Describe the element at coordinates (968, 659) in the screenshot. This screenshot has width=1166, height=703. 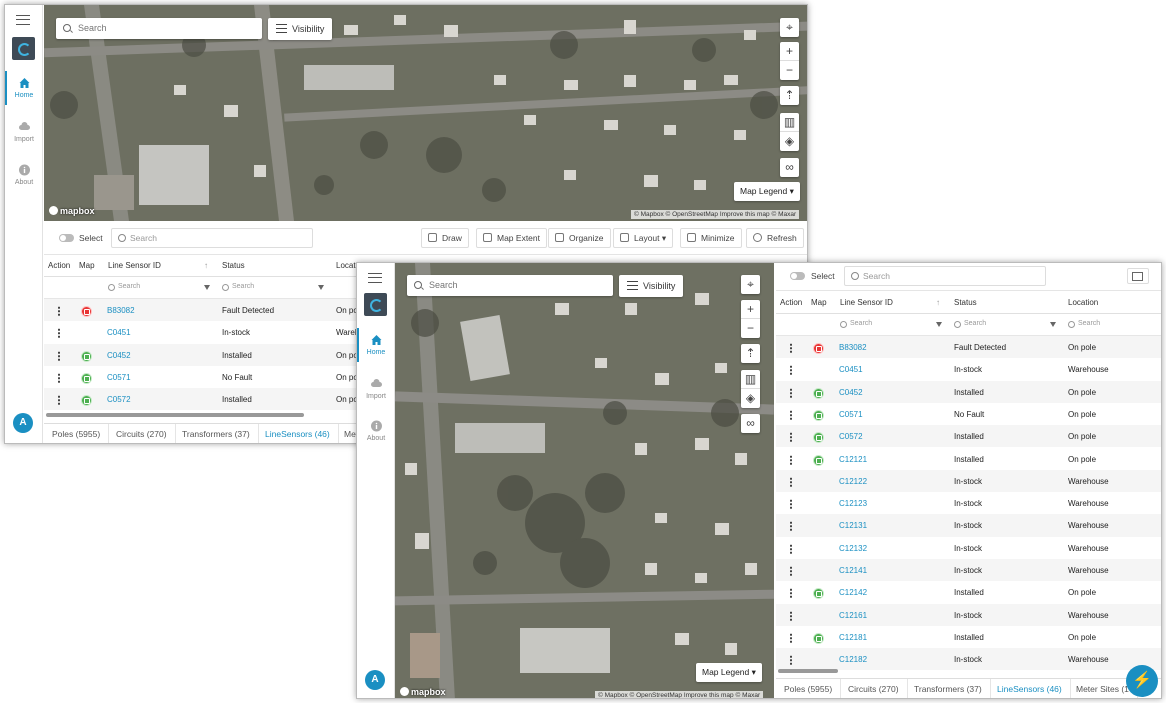
I see `table-row: C12182 In-stock Warehouse` at that location.